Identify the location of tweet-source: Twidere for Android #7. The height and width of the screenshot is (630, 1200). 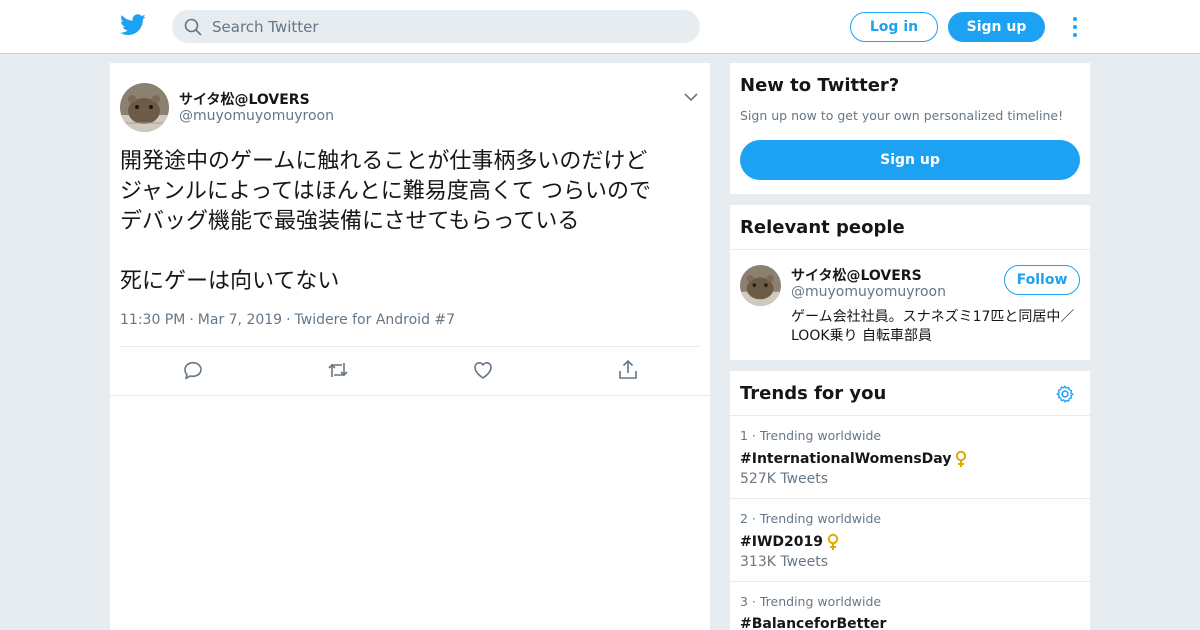
(375, 320).